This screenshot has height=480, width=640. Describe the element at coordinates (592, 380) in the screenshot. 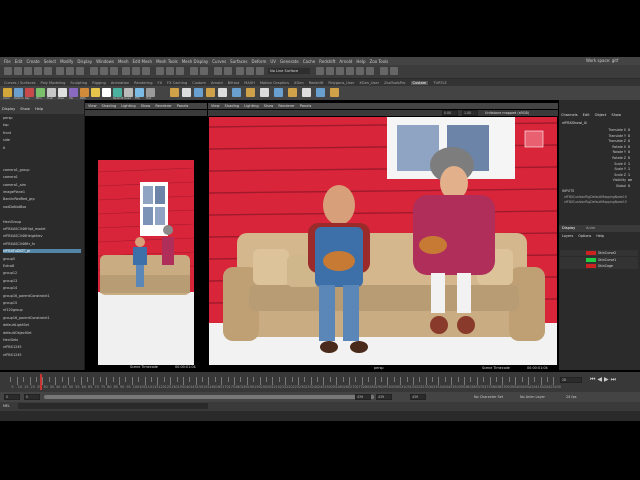

I see `go-to-start-icon: ⏮` at that location.